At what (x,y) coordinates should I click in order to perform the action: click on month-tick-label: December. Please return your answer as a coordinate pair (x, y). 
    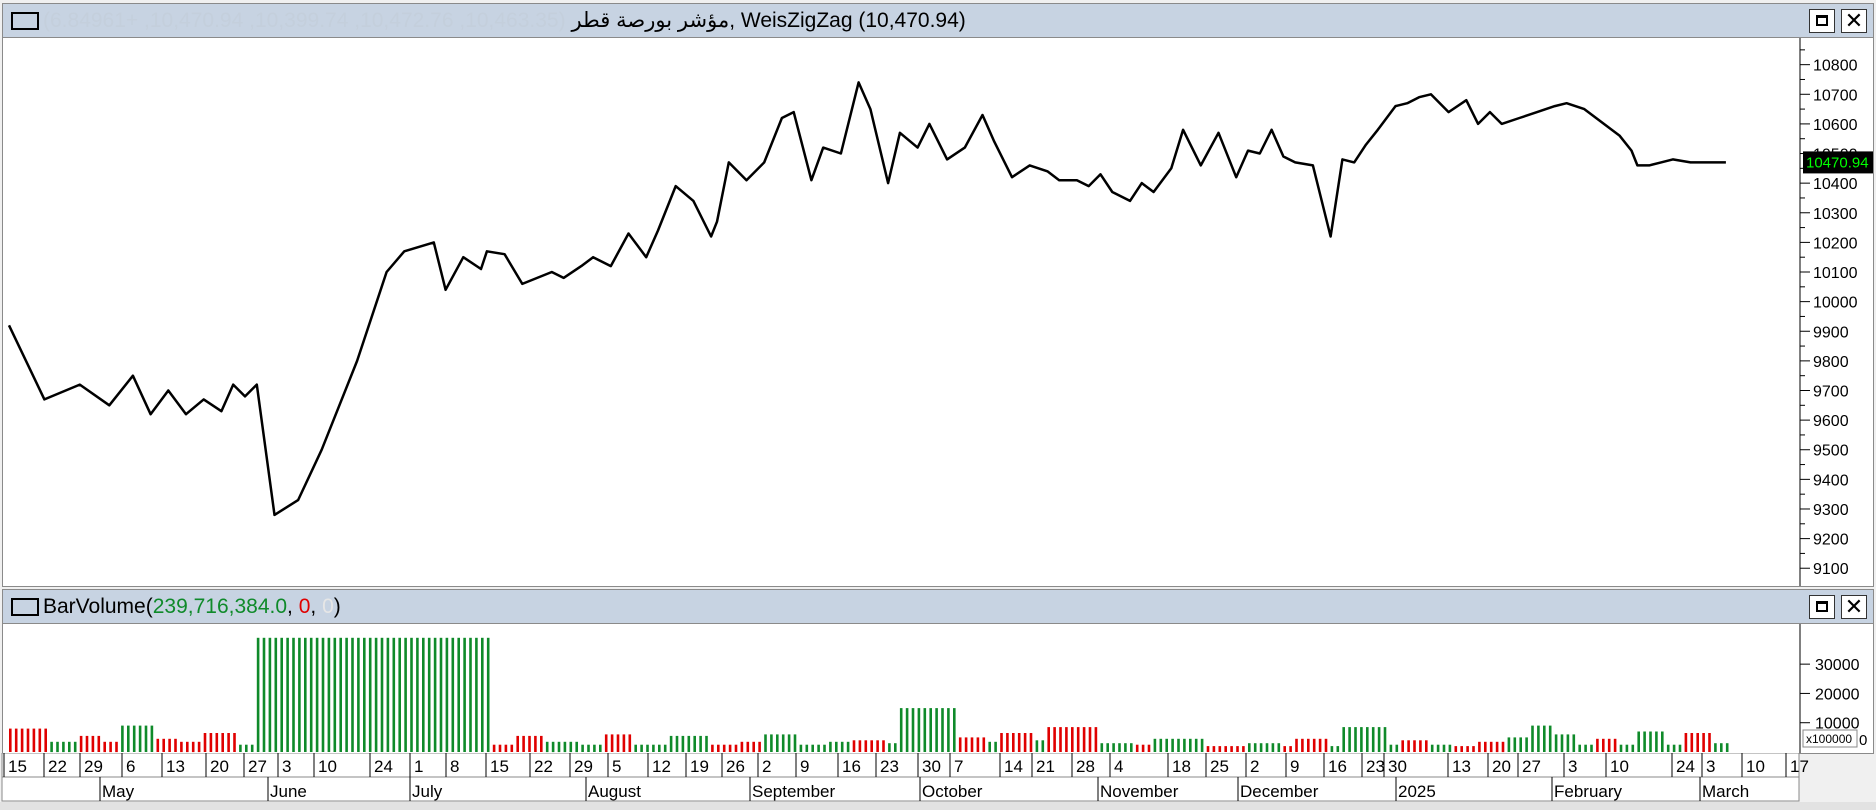
    Looking at the image, I should click on (1279, 791).